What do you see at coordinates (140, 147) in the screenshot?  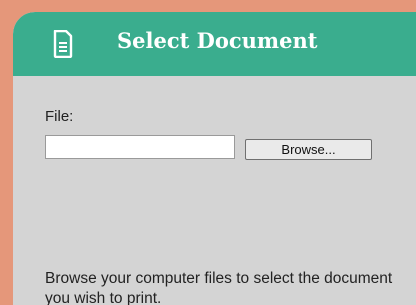 I see `file-path-input` at bounding box center [140, 147].